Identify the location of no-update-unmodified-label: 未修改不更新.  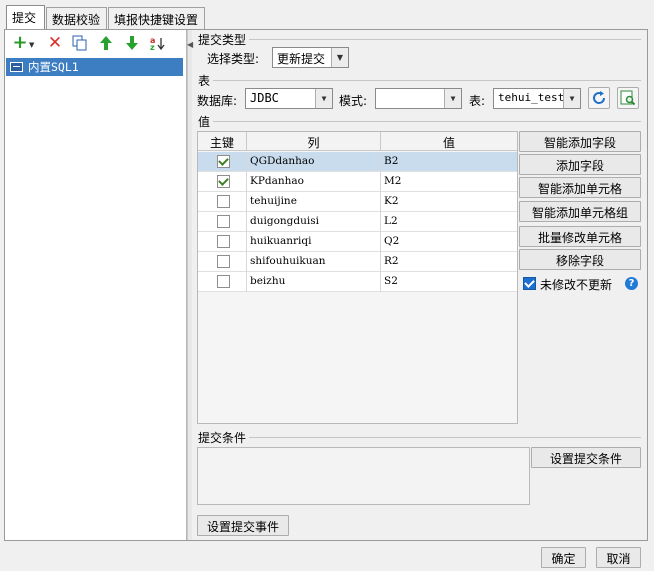
(576, 285).